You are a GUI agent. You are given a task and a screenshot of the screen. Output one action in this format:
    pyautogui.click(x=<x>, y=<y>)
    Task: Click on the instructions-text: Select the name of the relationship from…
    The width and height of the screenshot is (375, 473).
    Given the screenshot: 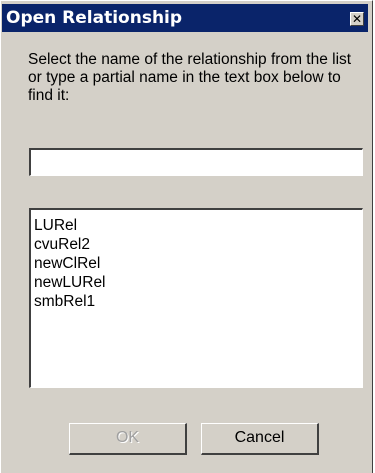 What is the action you would take?
    pyautogui.click(x=190, y=77)
    